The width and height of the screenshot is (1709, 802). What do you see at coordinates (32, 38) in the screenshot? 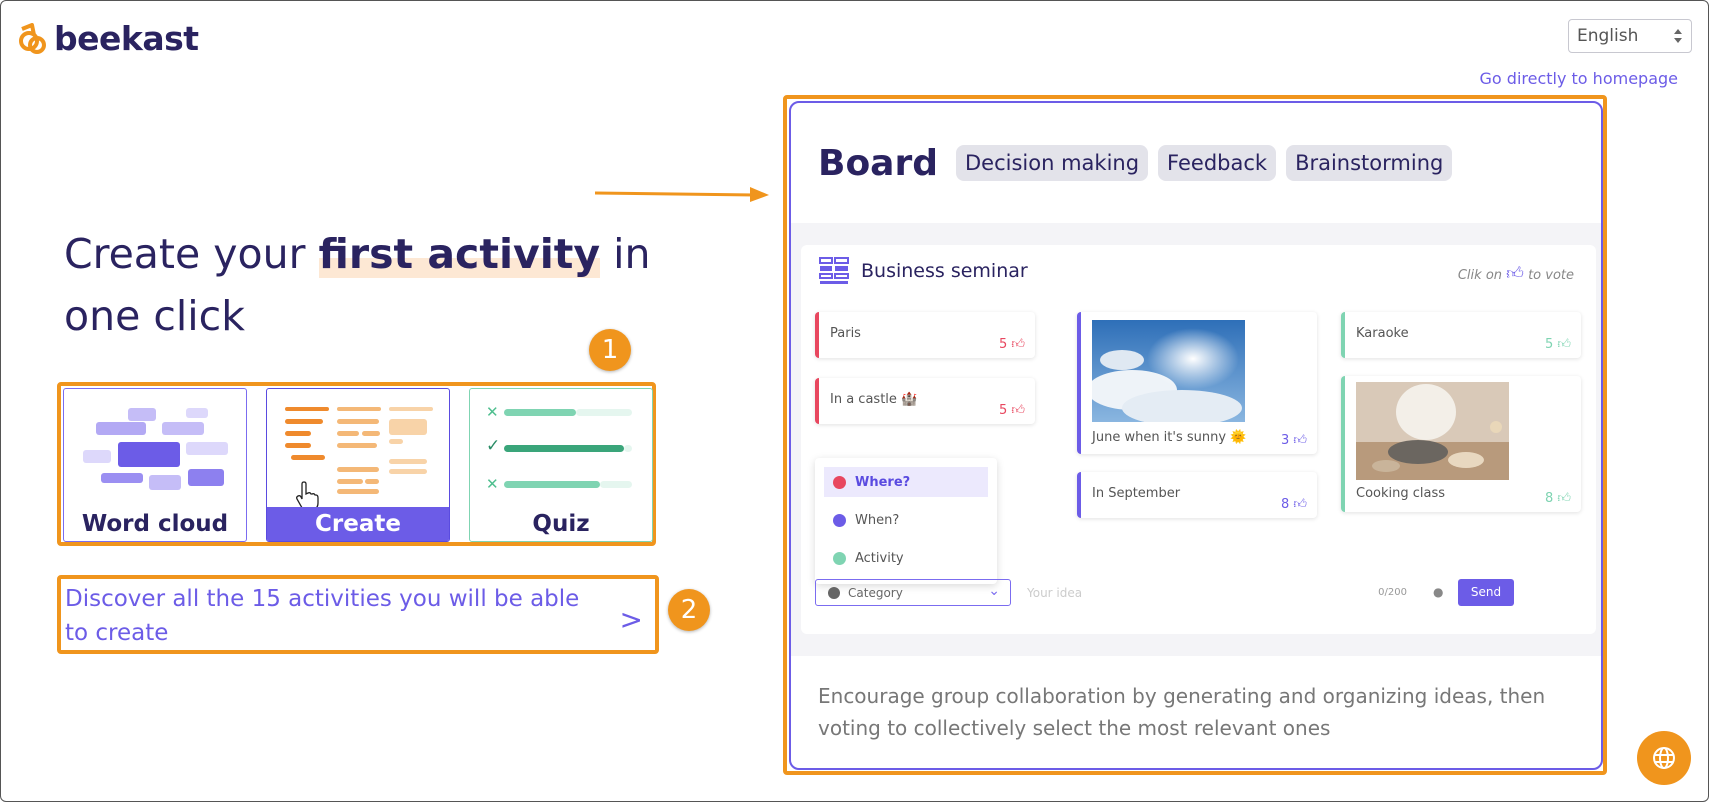
I see `beekast-logo-icon` at bounding box center [32, 38].